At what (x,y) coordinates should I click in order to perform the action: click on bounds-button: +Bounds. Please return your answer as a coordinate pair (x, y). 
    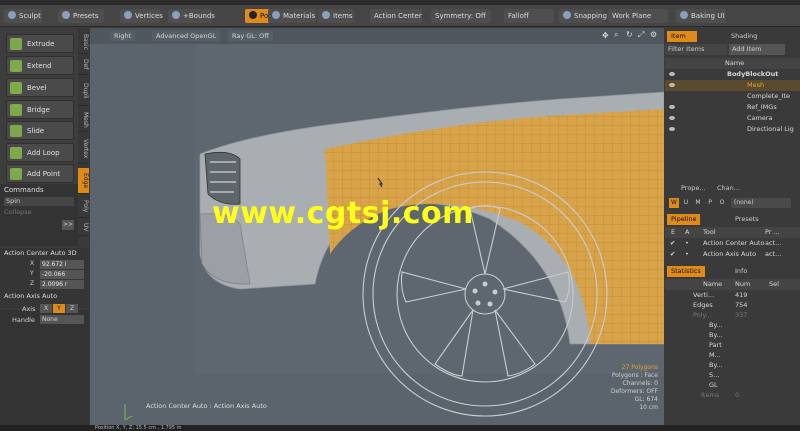
    Looking at the image, I should click on (191, 16).